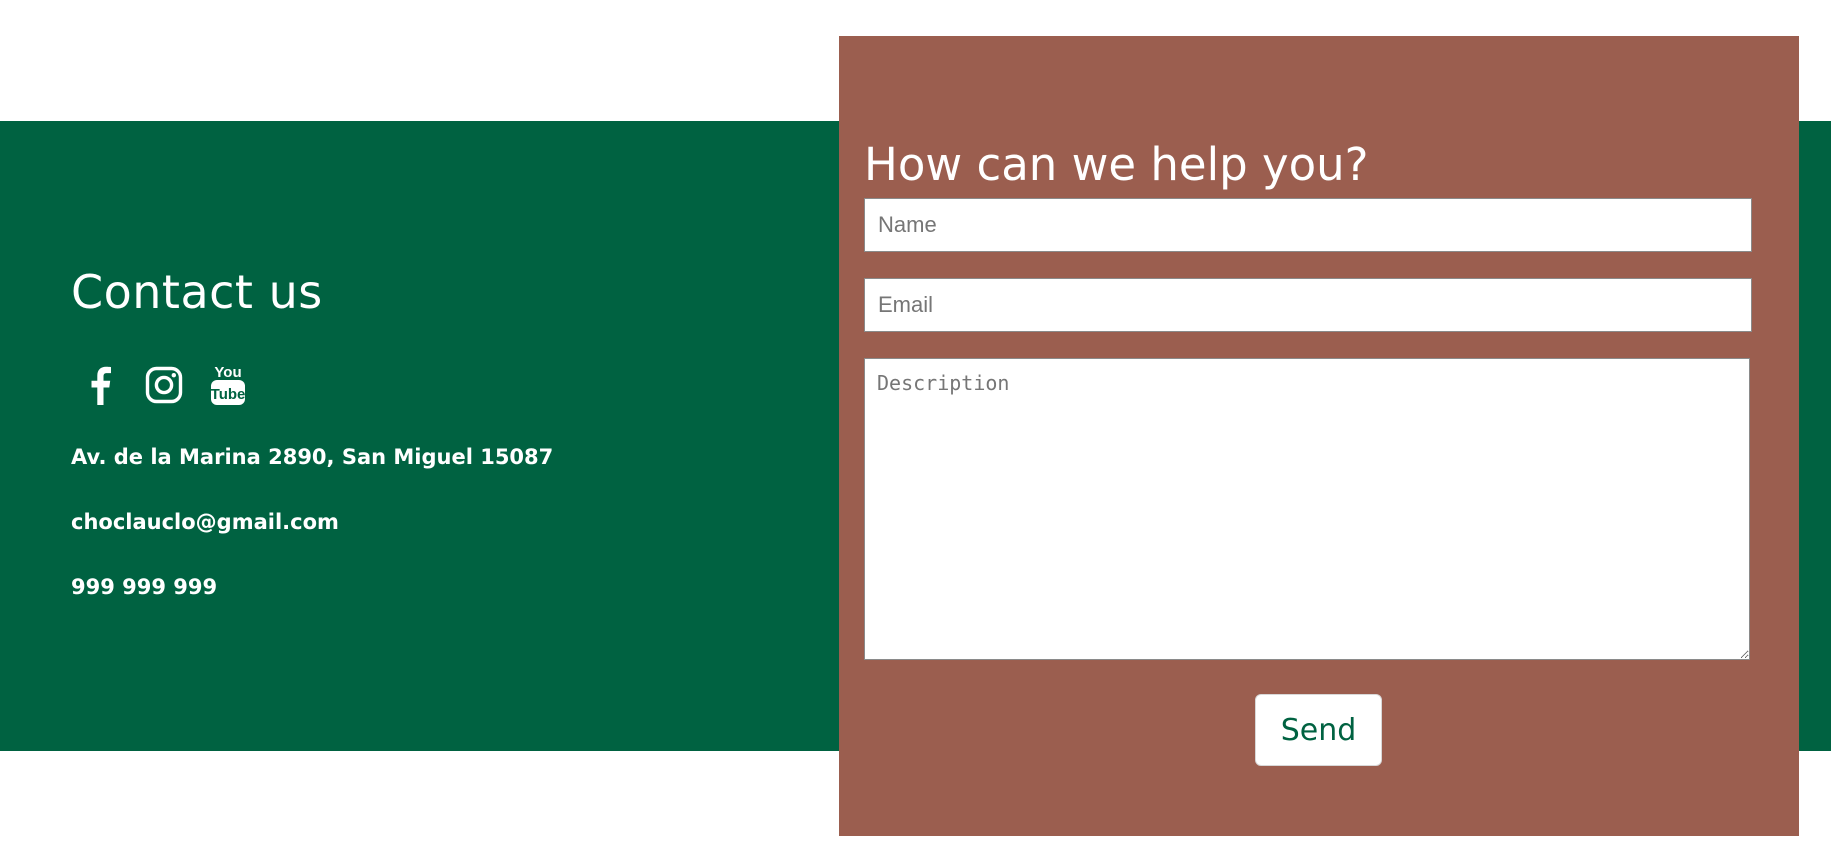  I want to click on youtube-icon-text-bottom: Tube, so click(228, 394).